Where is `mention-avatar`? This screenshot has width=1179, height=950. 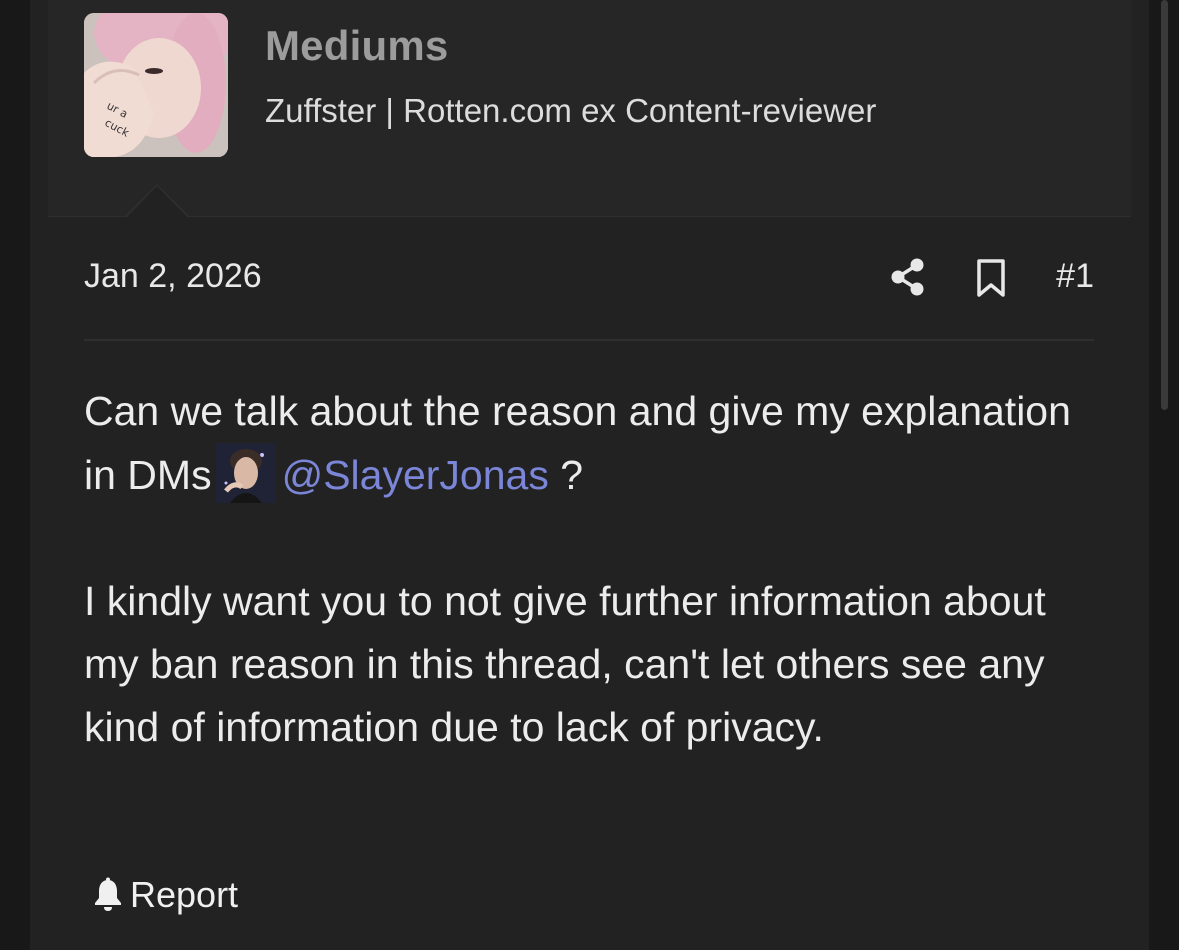
mention-avatar is located at coordinates (245, 473).